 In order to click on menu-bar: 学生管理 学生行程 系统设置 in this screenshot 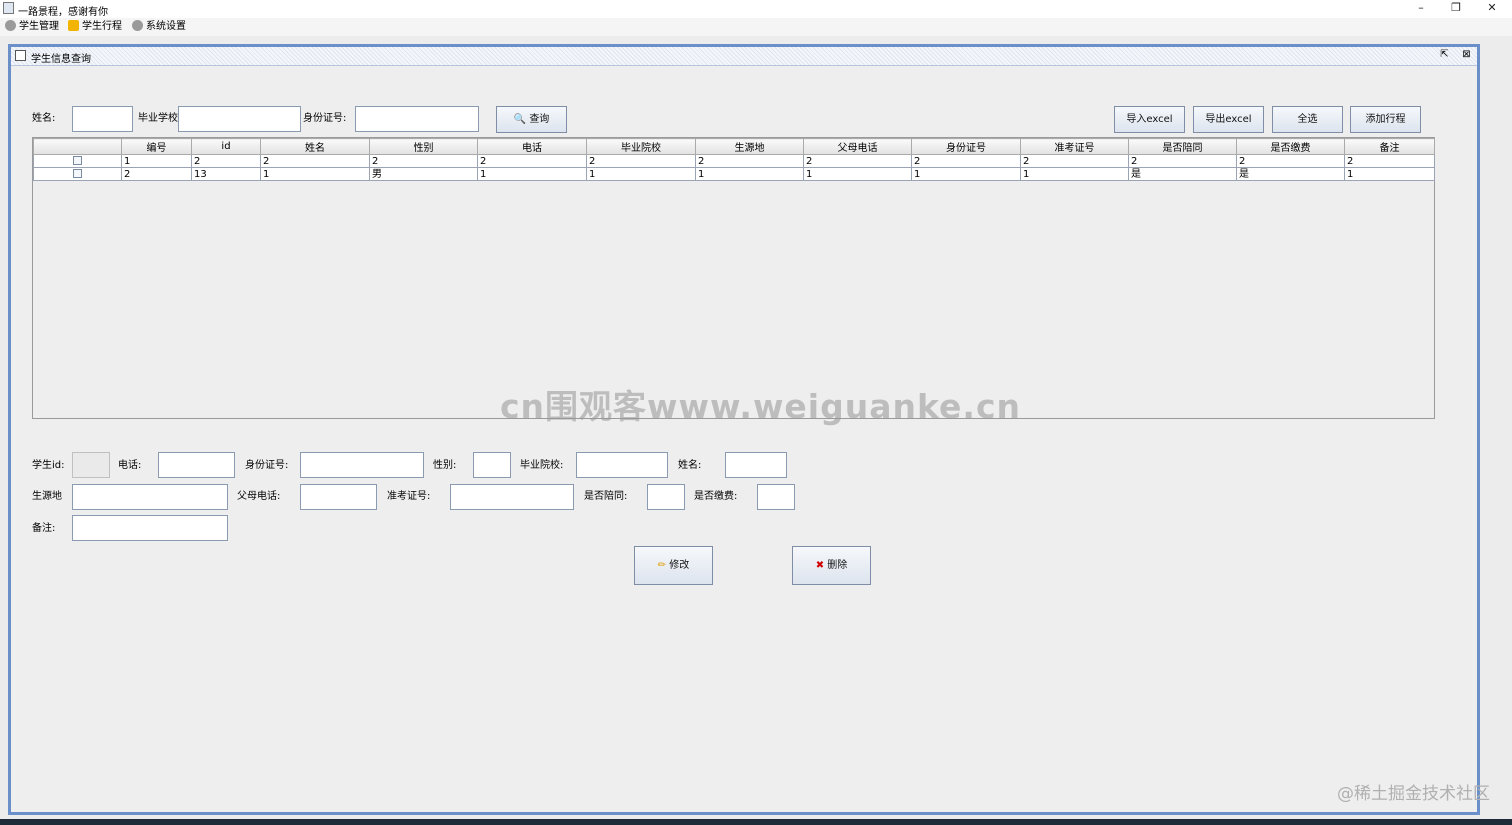, I will do `click(756, 27)`.